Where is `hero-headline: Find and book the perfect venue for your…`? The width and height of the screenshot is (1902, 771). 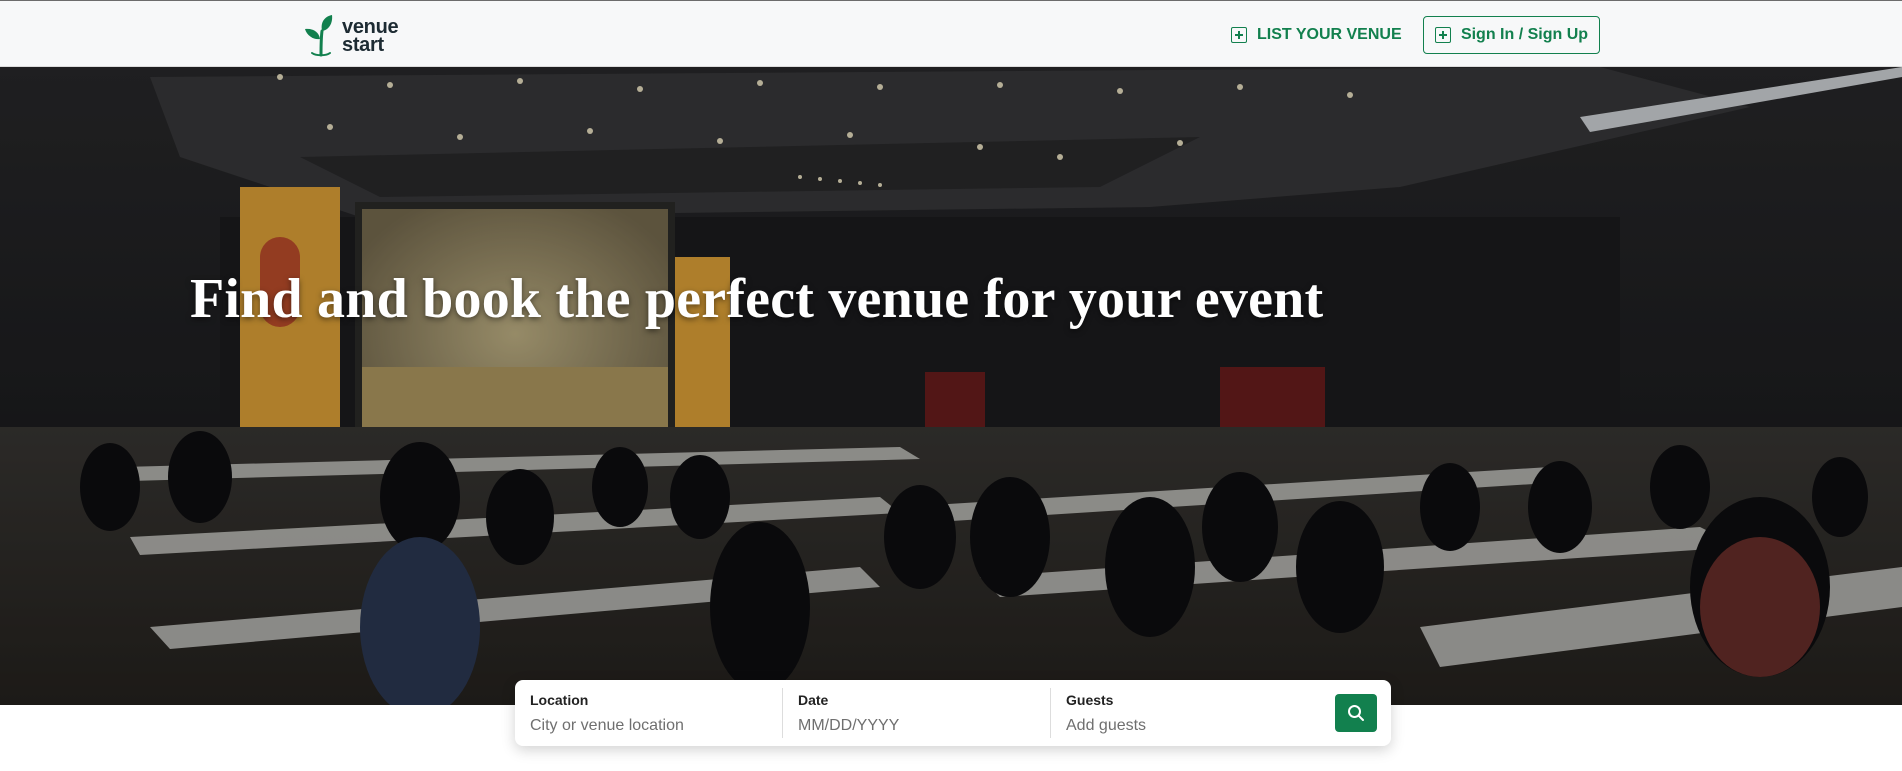
hero-headline: Find and book the perfect venue for your… is located at coordinates (757, 299).